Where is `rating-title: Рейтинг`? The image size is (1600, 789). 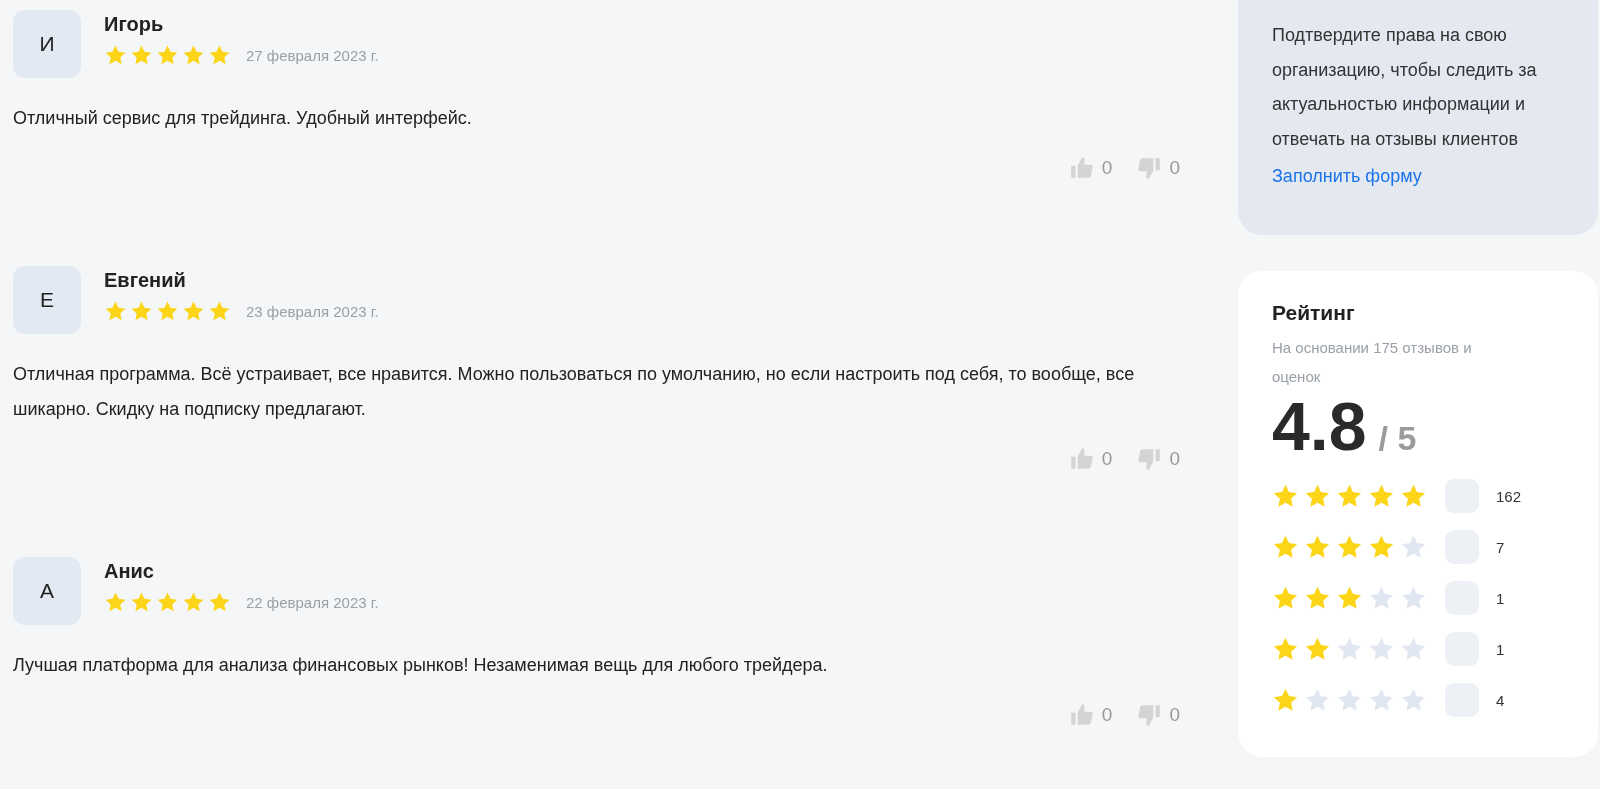
rating-title: Рейтинг is located at coordinates (1314, 313).